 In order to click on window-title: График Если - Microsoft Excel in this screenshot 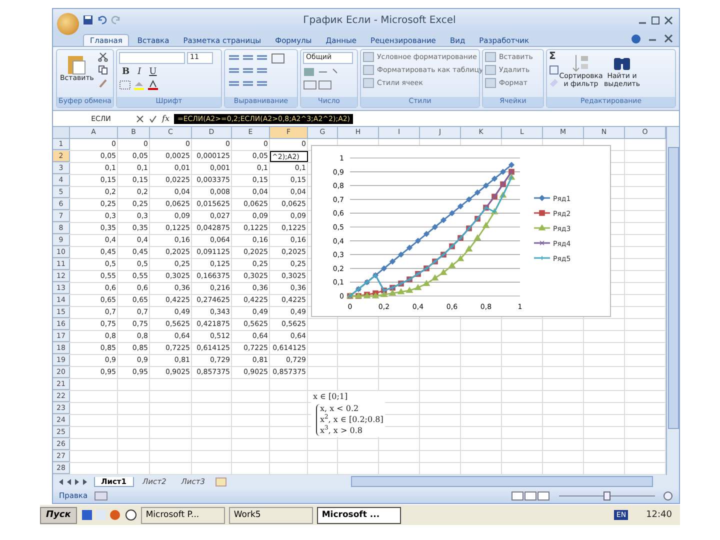, I will do `click(379, 20)`.